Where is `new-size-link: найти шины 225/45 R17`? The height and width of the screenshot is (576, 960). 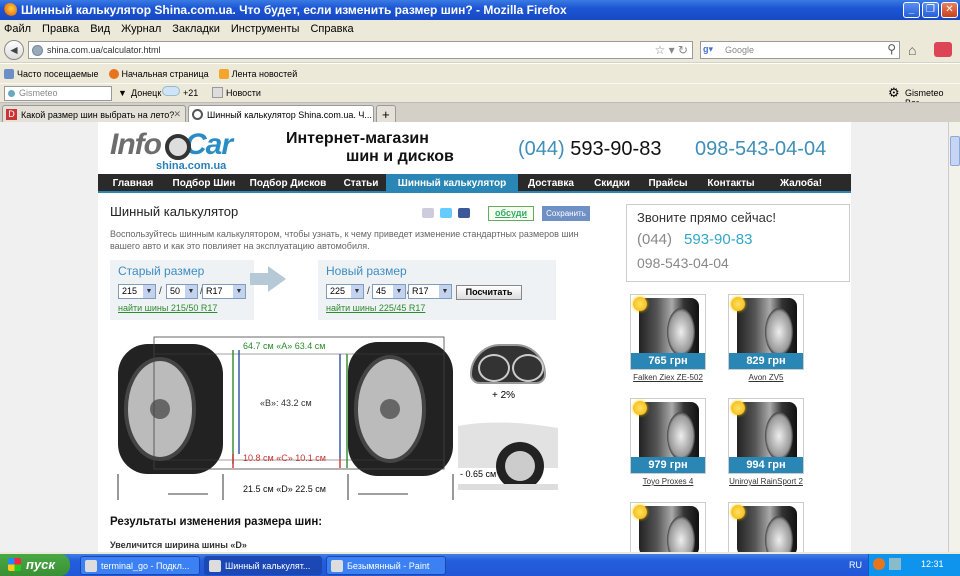
new-size-link: найти шины 225/45 R17 is located at coordinates (375, 308).